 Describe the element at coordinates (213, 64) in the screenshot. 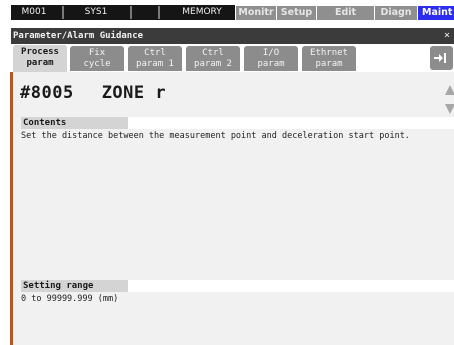

I see `tab-label-line2: param 2` at that location.